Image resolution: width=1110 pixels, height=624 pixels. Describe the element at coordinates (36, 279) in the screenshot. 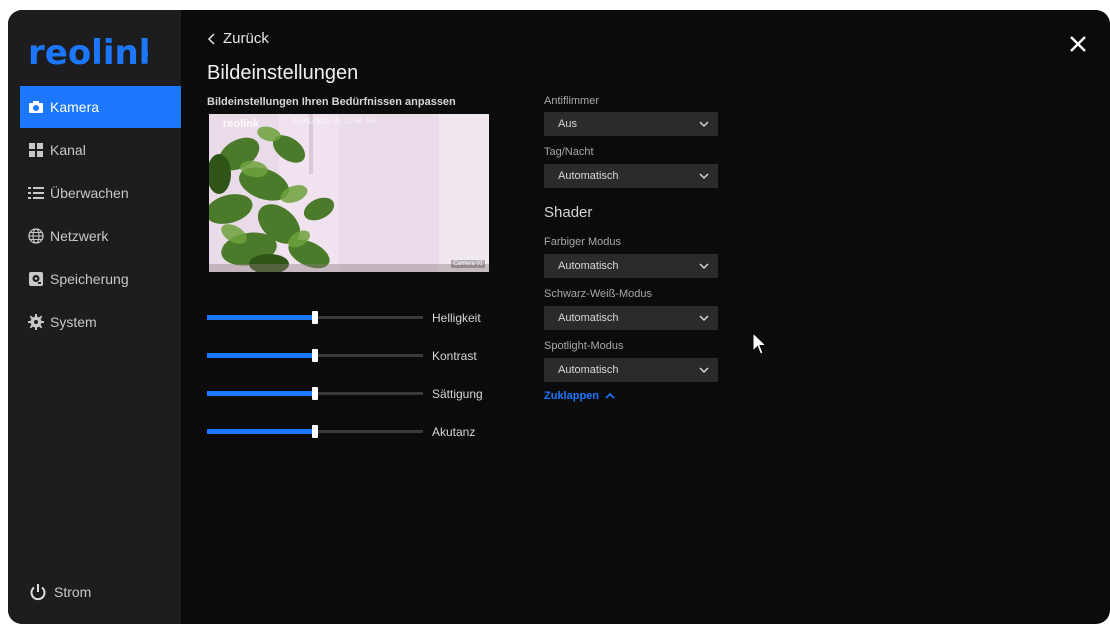

I see `storage-icon` at that location.